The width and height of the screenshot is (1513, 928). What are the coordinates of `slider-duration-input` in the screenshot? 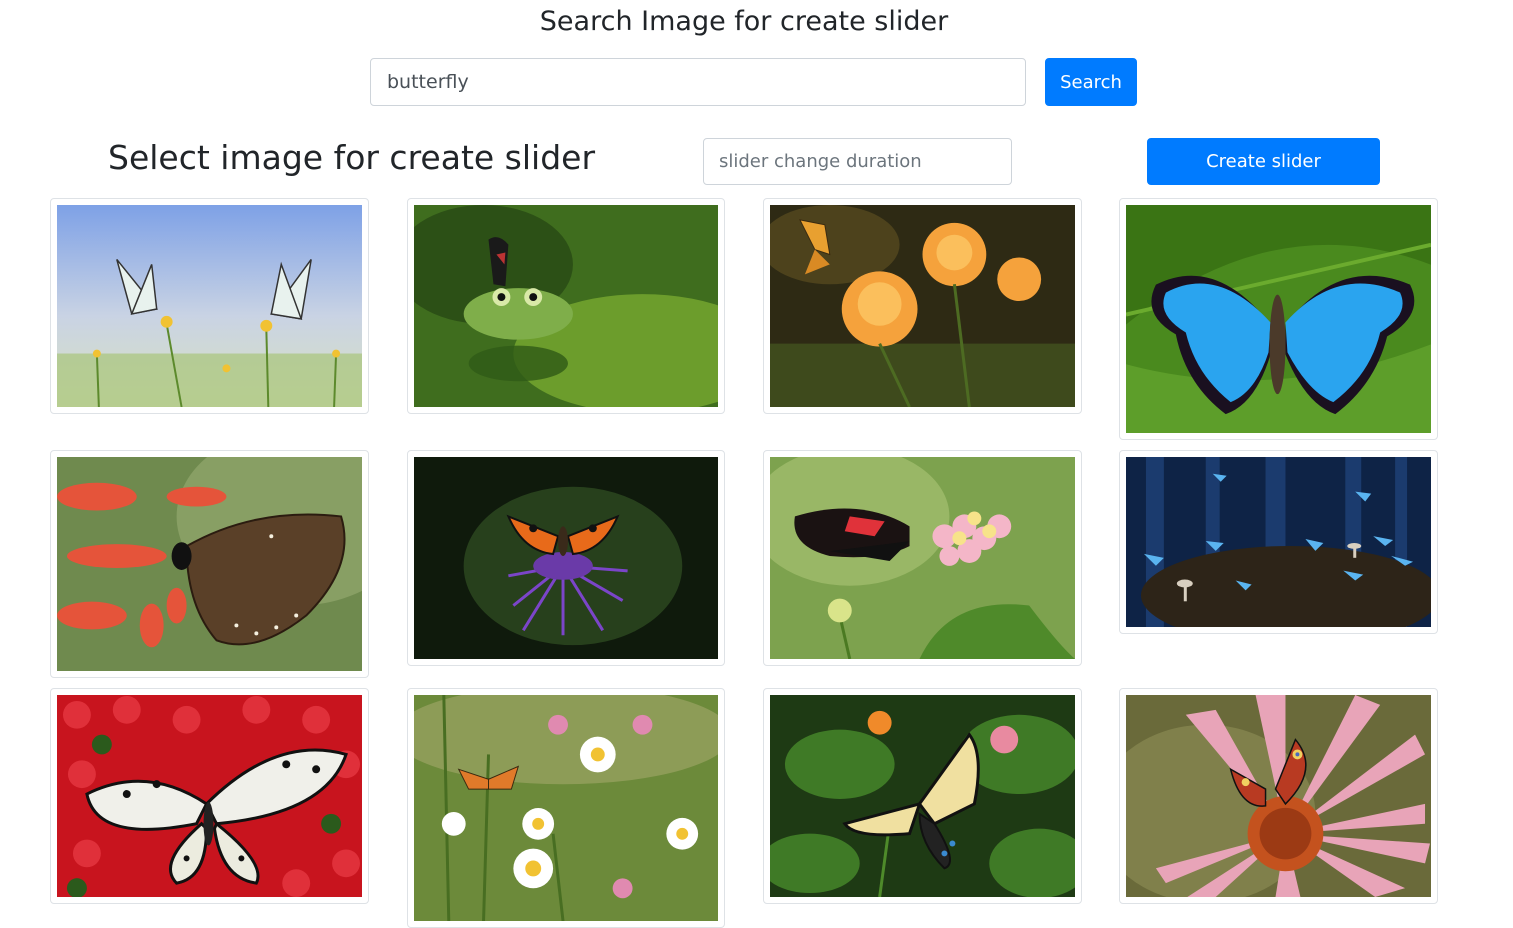 It's located at (857, 161).